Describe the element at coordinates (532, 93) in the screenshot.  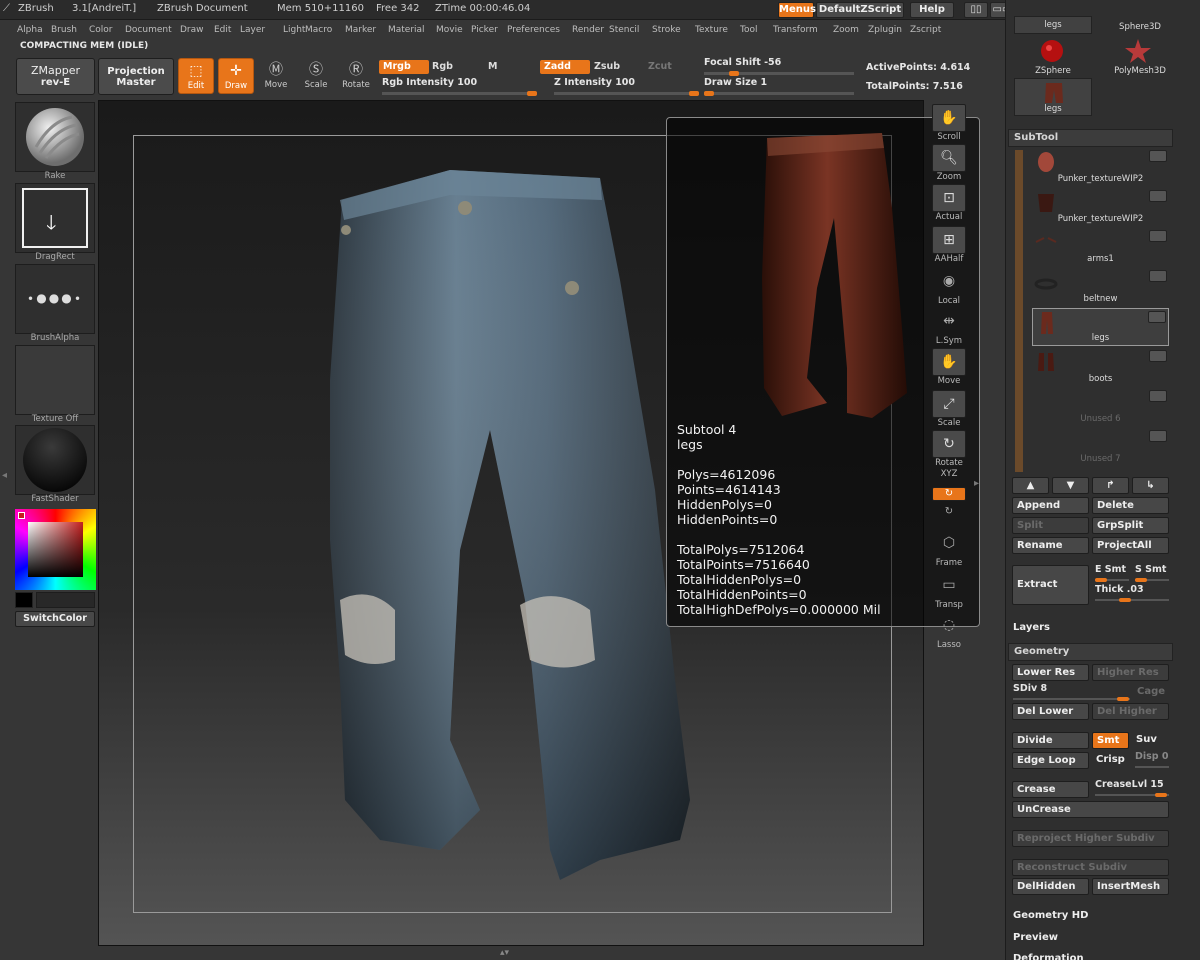
I see `rgb-intensity-knob` at that location.